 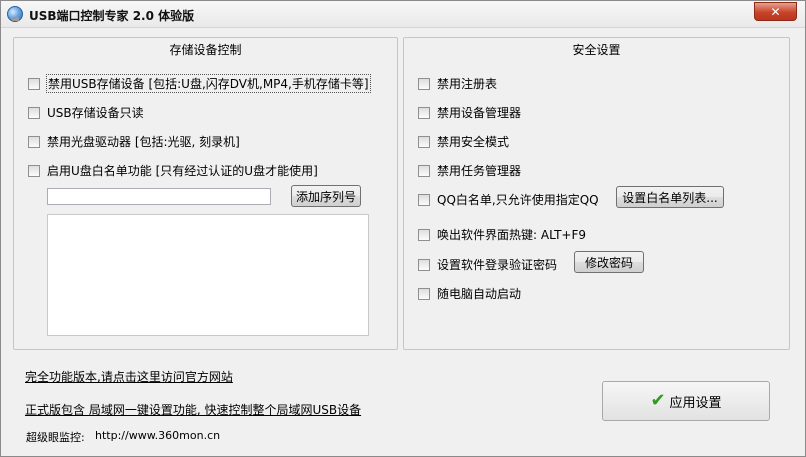 What do you see at coordinates (208, 275) in the screenshot?
I see `whitelist-serial-list` at bounding box center [208, 275].